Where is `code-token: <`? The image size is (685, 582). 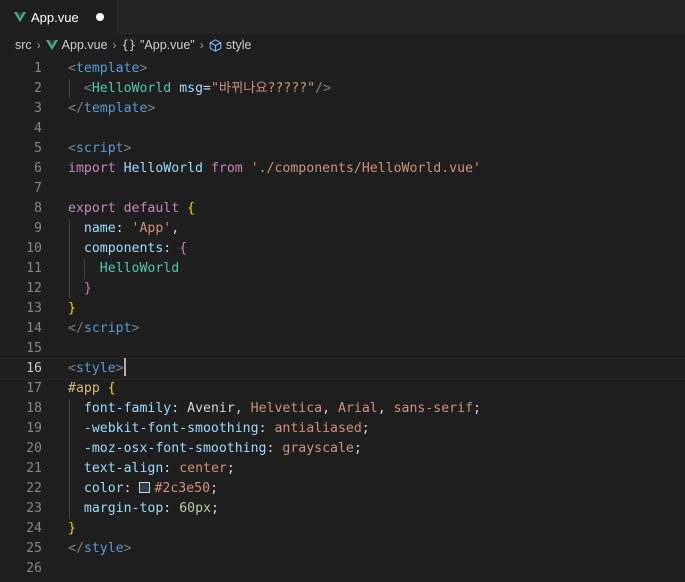
code-token: < is located at coordinates (72, 368).